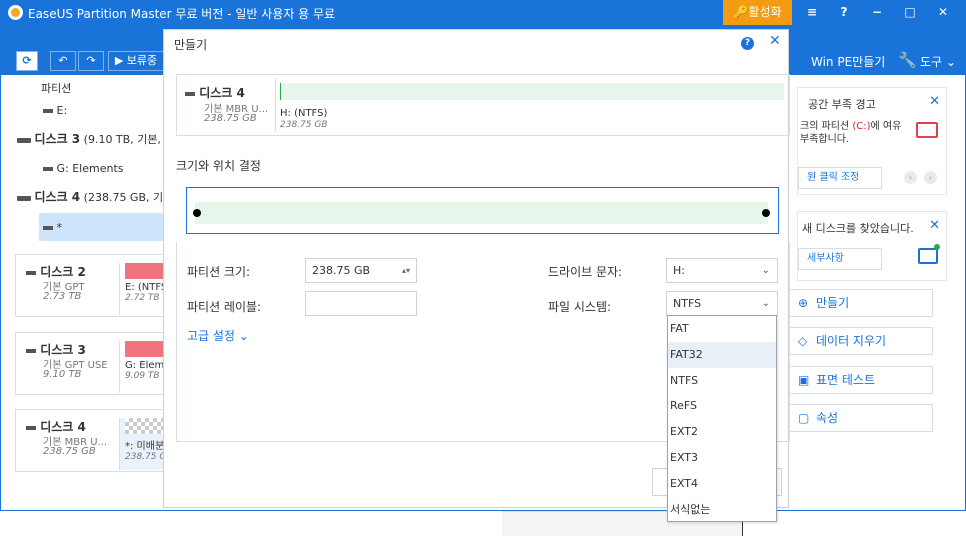 This screenshot has height=536, width=966. Describe the element at coordinates (361, 303) in the screenshot. I see `partition-label-input` at that location.